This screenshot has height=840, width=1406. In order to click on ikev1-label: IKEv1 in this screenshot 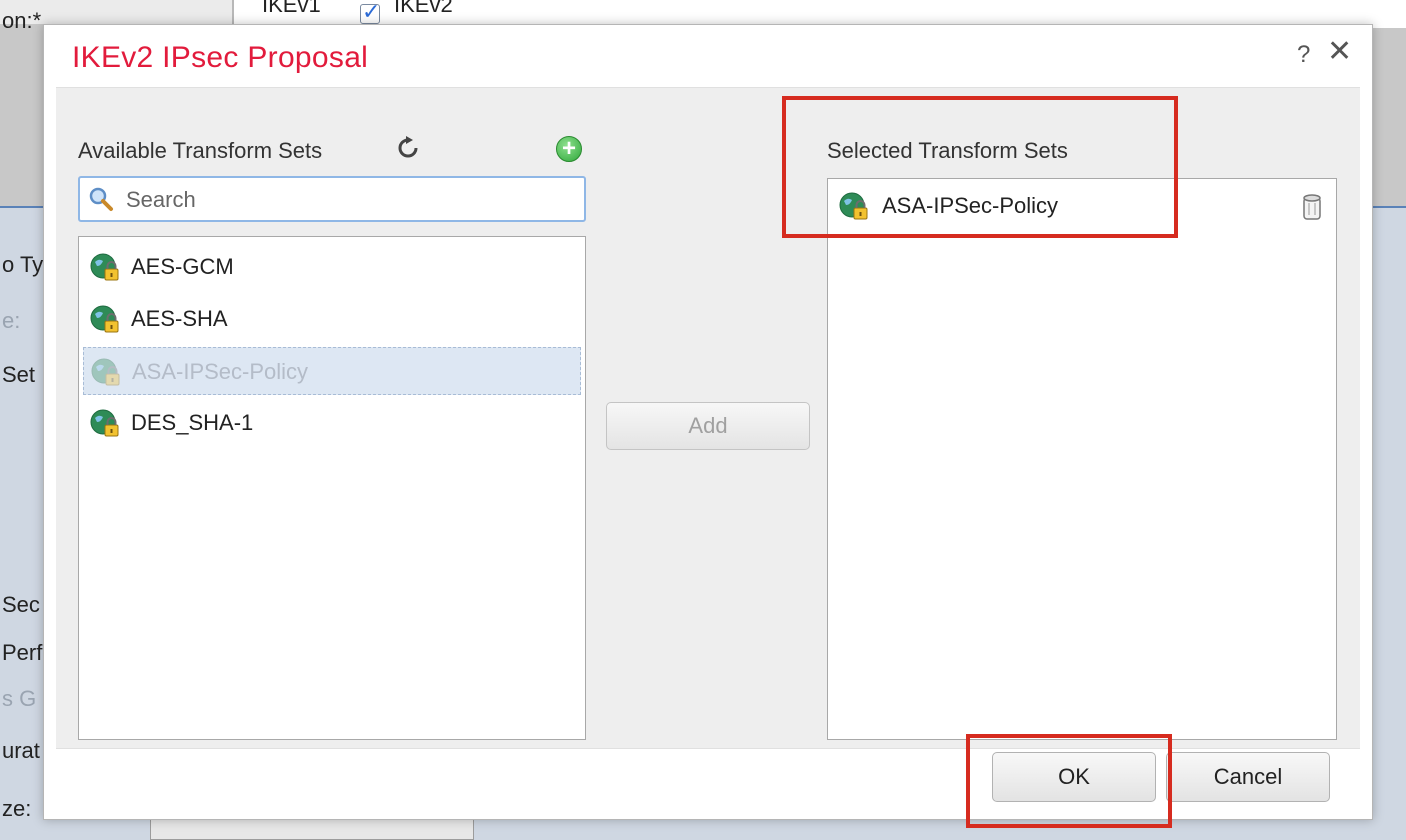, I will do `click(291, 8)`.